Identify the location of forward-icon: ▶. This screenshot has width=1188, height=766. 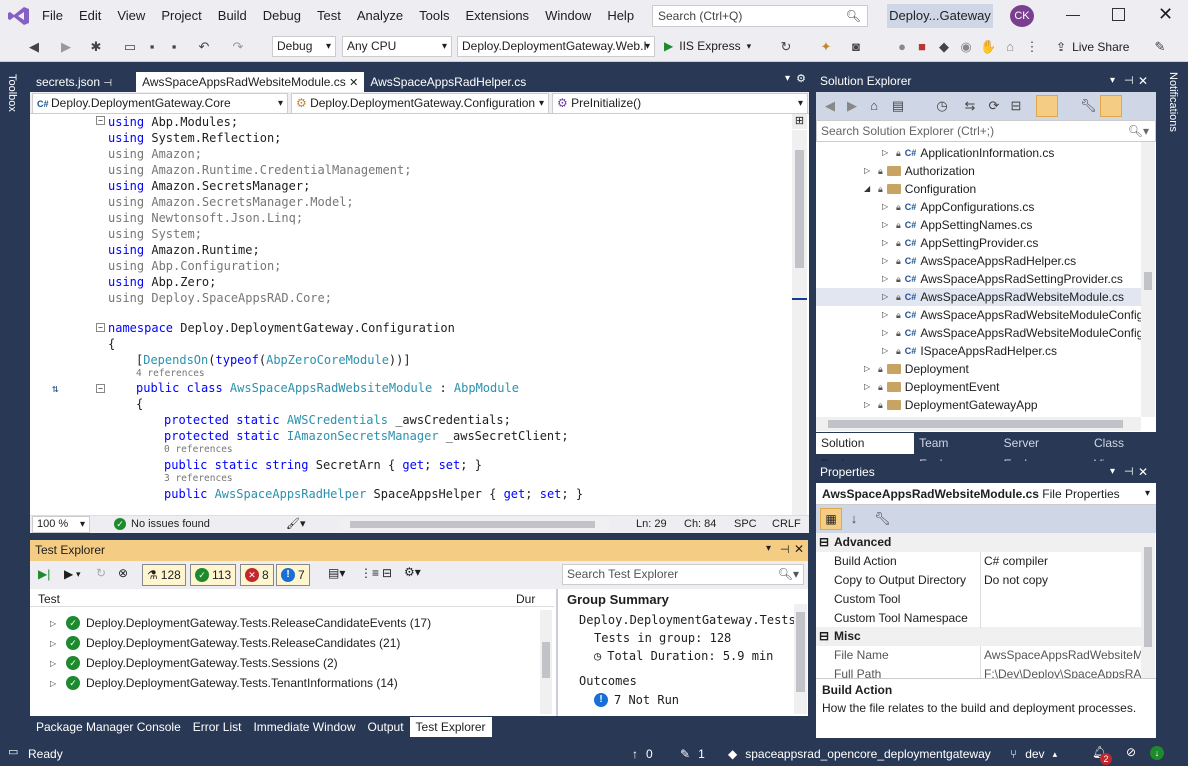
(852, 106).